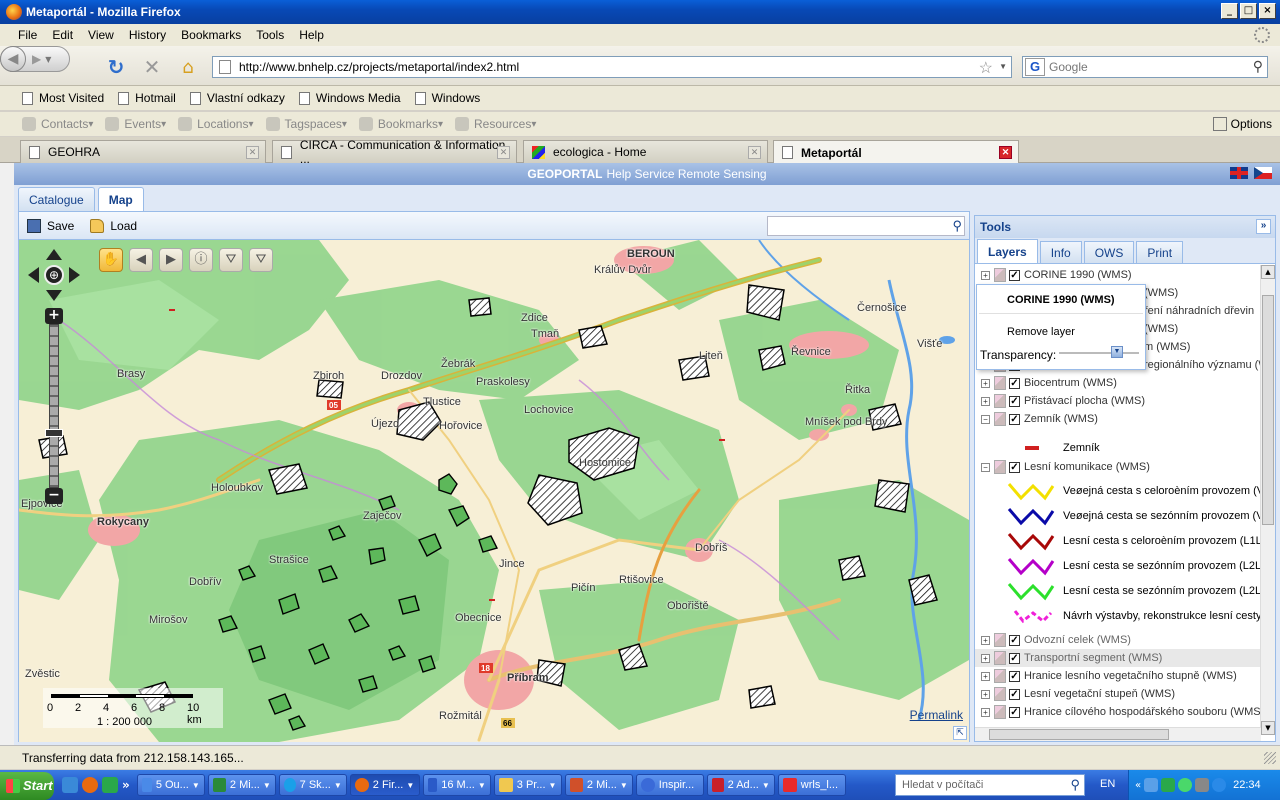 The height and width of the screenshot is (800, 1280). Describe the element at coordinates (50, 225) in the screenshot. I see `save-button: Save` at that location.